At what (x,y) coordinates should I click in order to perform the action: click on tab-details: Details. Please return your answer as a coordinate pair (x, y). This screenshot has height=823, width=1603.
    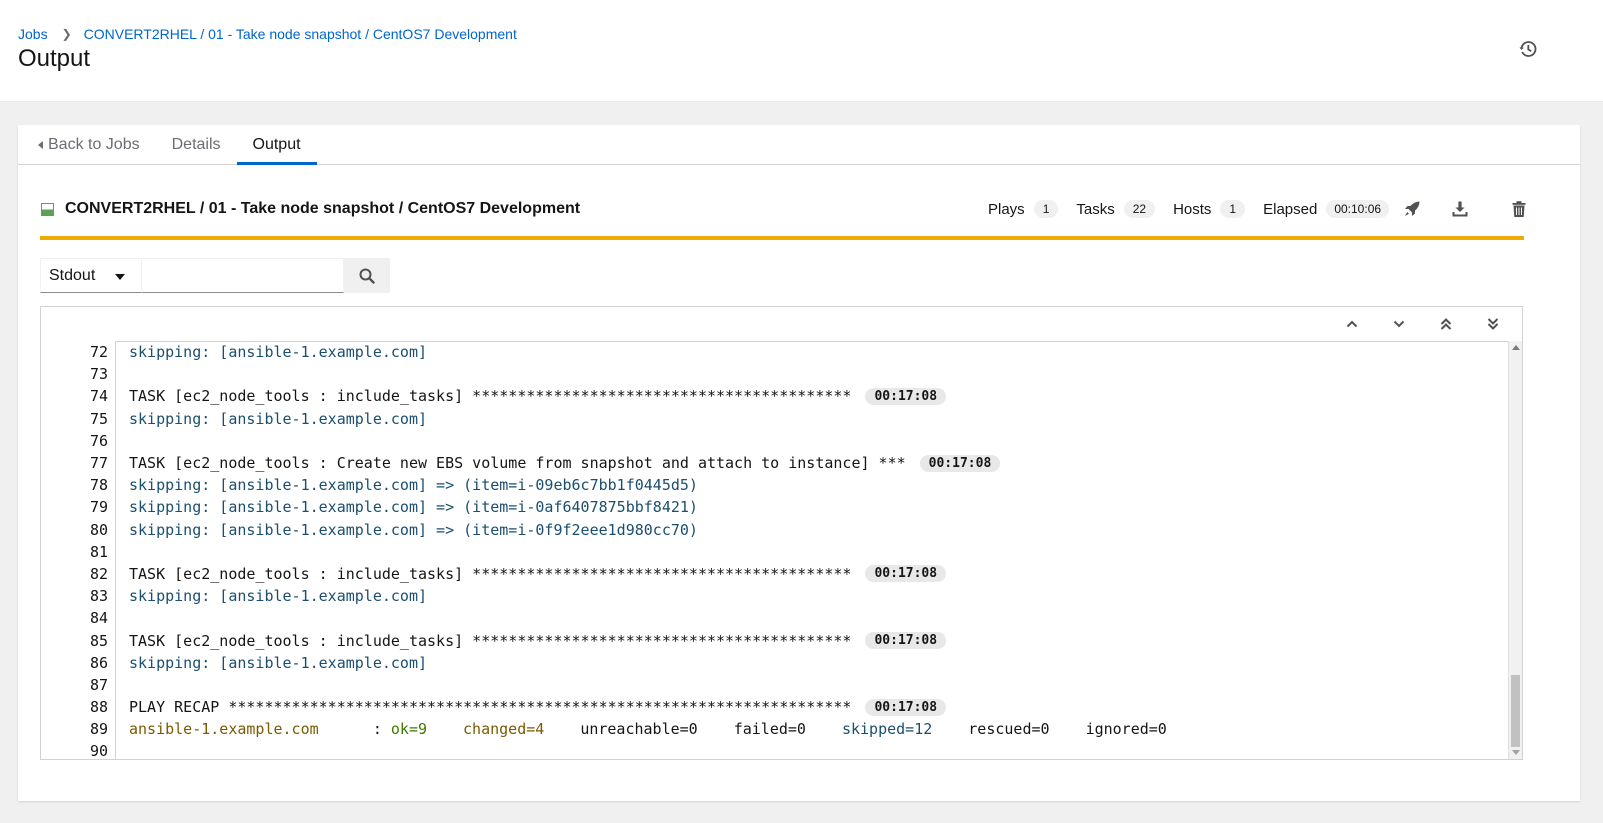
    Looking at the image, I should click on (196, 144).